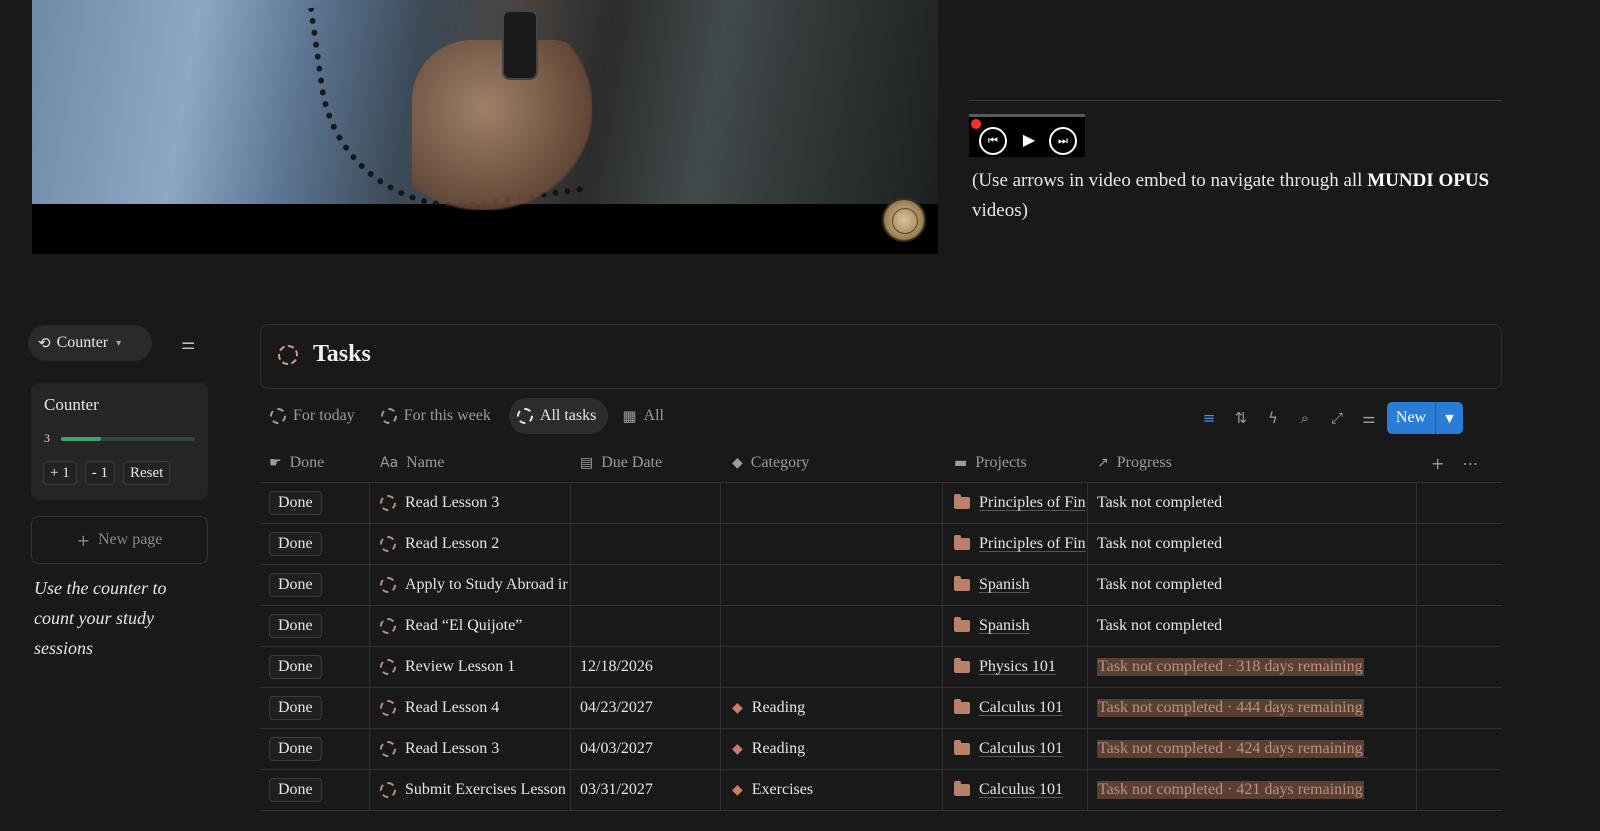  Describe the element at coordinates (646, 790) in the screenshot. I see `due-date-cell: 03/31/2027` at that location.